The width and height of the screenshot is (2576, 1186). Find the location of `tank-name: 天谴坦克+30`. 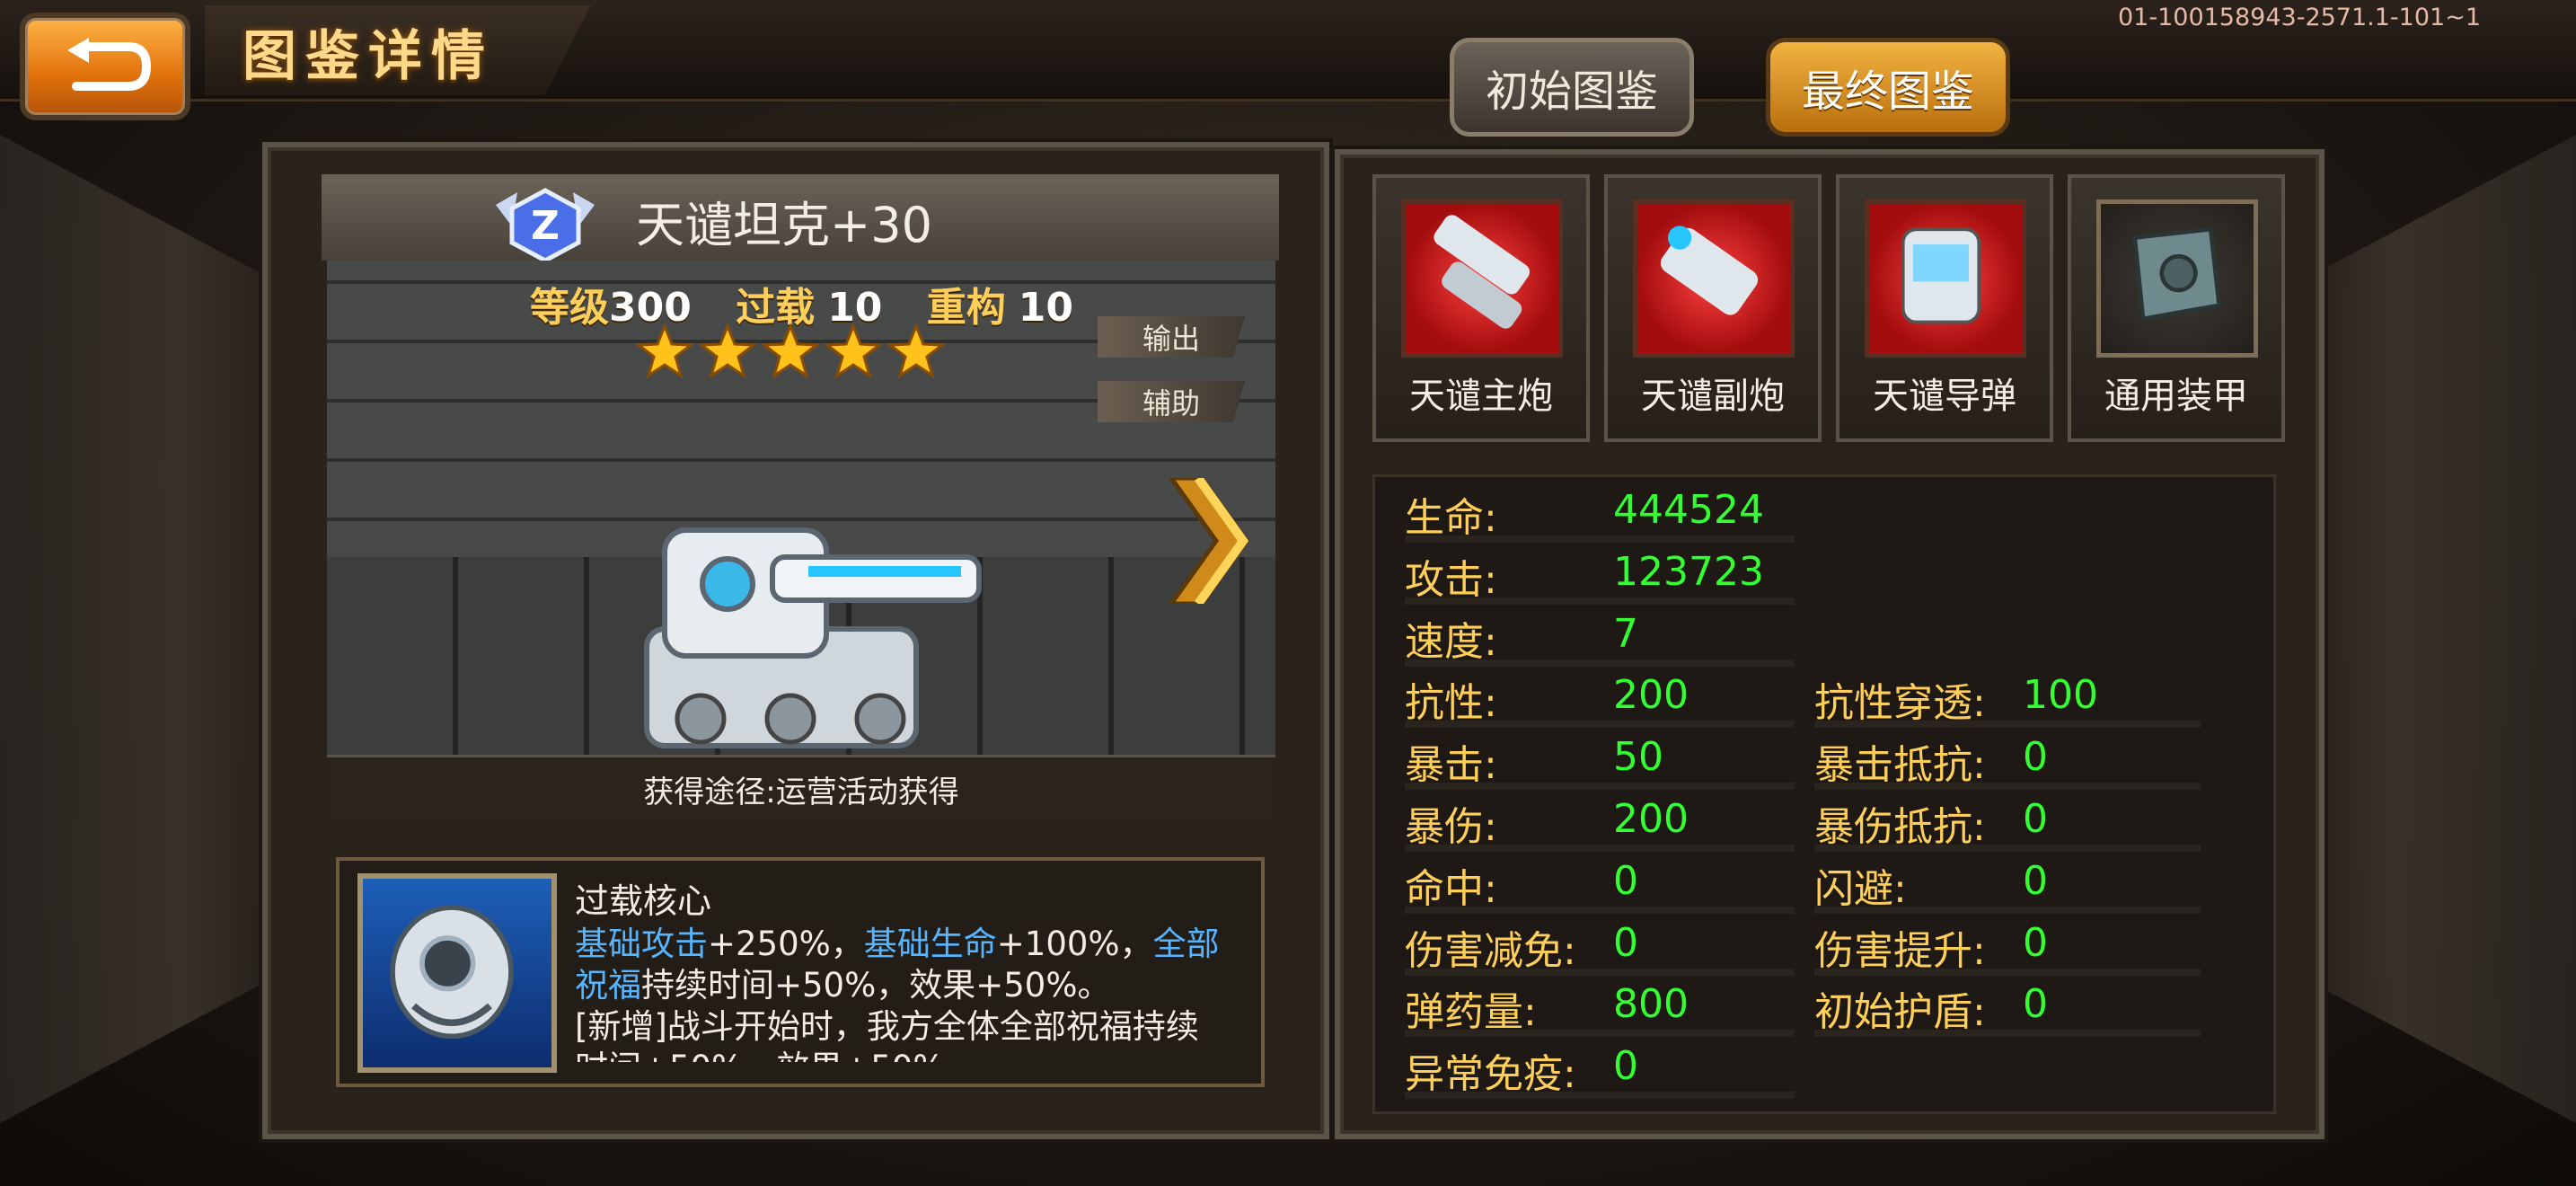

tank-name: 天谴坦克+30 is located at coordinates (784, 225).